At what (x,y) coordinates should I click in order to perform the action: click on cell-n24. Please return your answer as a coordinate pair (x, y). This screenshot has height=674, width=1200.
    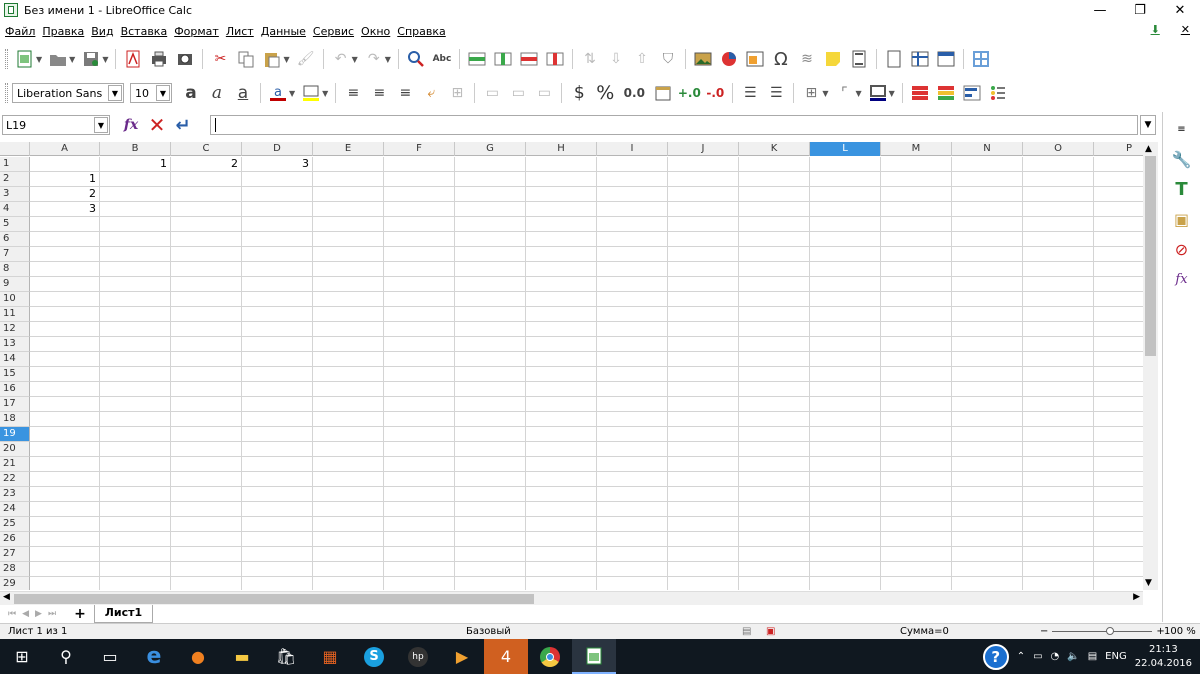
    Looking at the image, I should click on (987, 509).